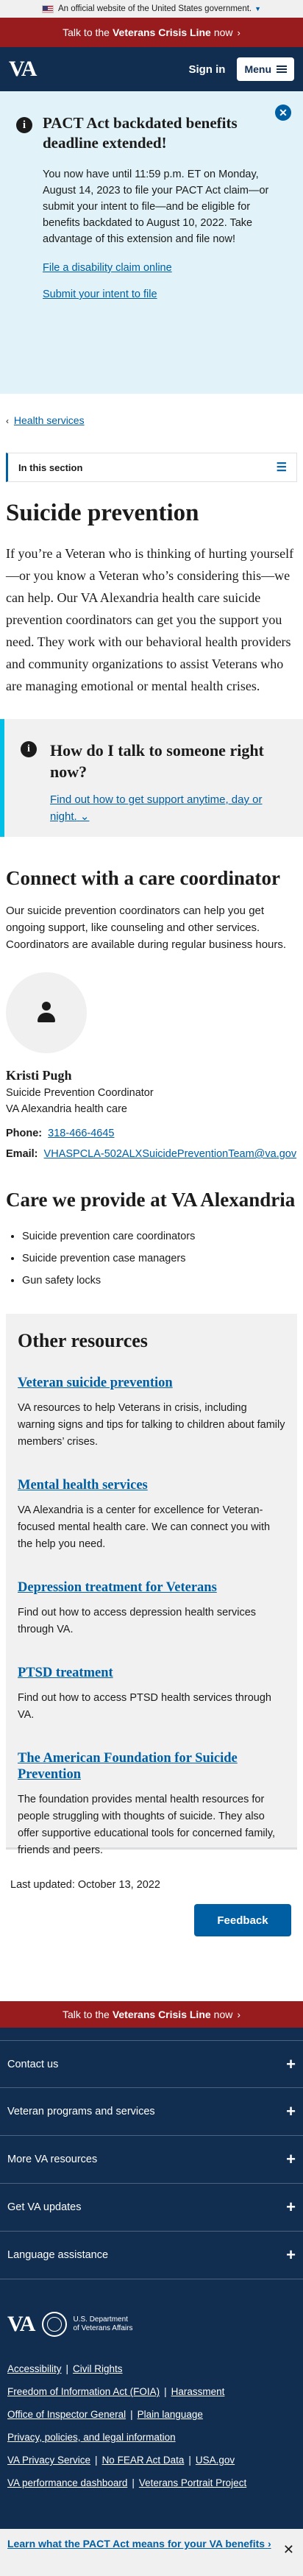  Describe the element at coordinates (243, 1920) in the screenshot. I see `feedback-button: Feedback` at that location.